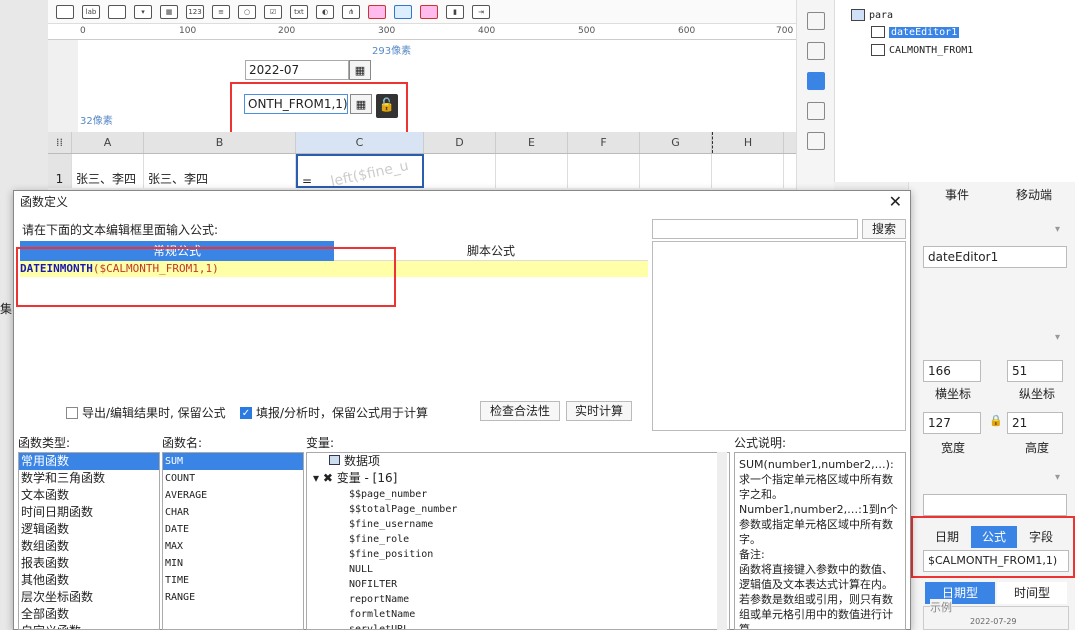 Image resolution: width=1075 pixels, height=630 pixels. I want to click on type-time: 时间型, so click(1032, 593).